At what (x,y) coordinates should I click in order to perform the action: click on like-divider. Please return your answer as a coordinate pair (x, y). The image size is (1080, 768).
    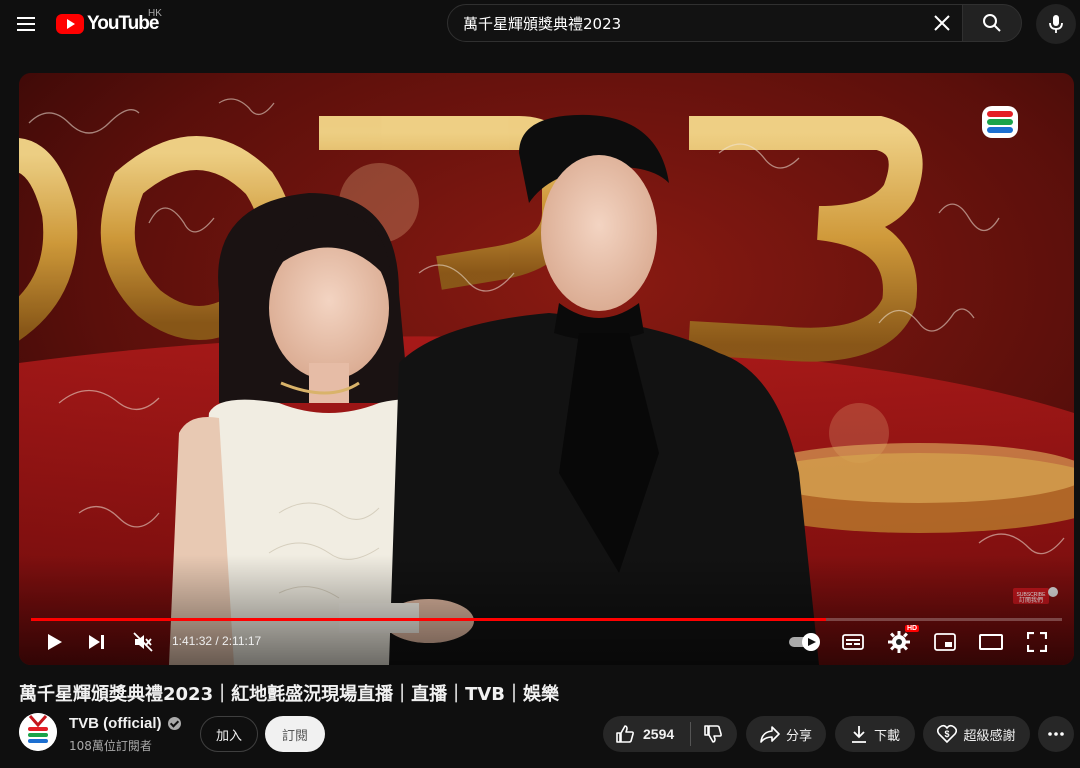
    Looking at the image, I should click on (691, 734).